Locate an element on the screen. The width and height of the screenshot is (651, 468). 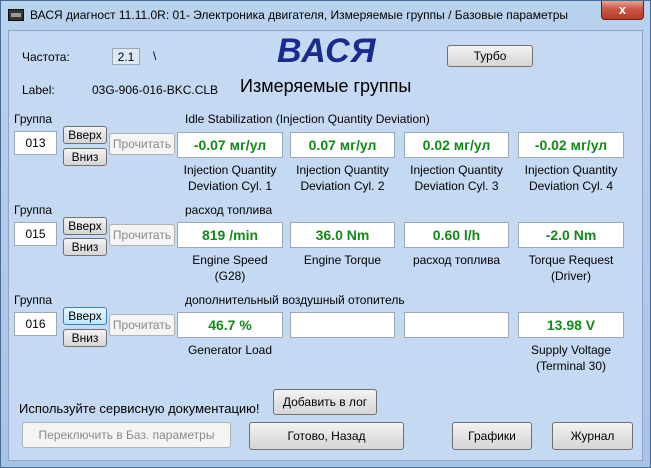
field-label: Engine Torque is located at coordinates (342, 260).